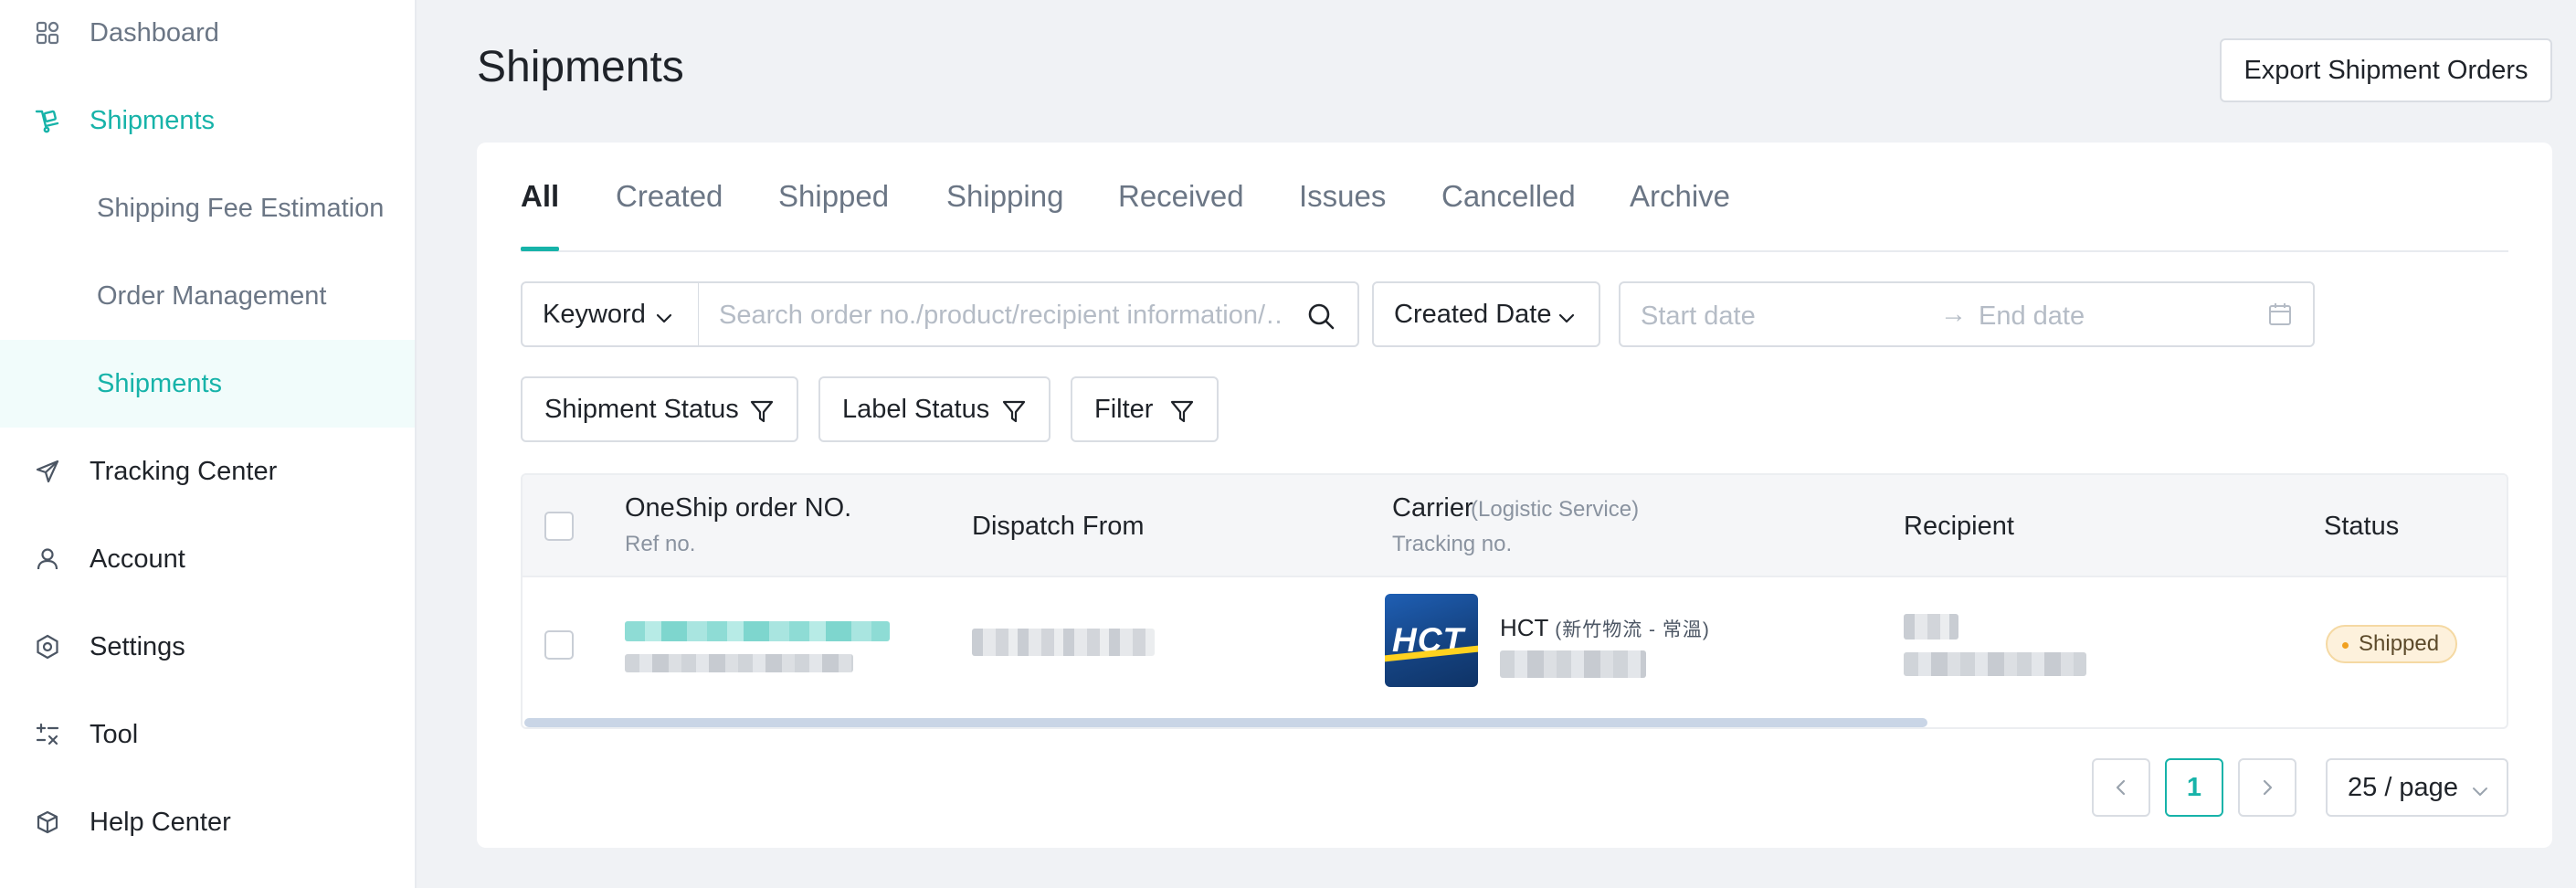  Describe the element at coordinates (834, 196) in the screenshot. I see `tab-shipped: Shipped` at that location.